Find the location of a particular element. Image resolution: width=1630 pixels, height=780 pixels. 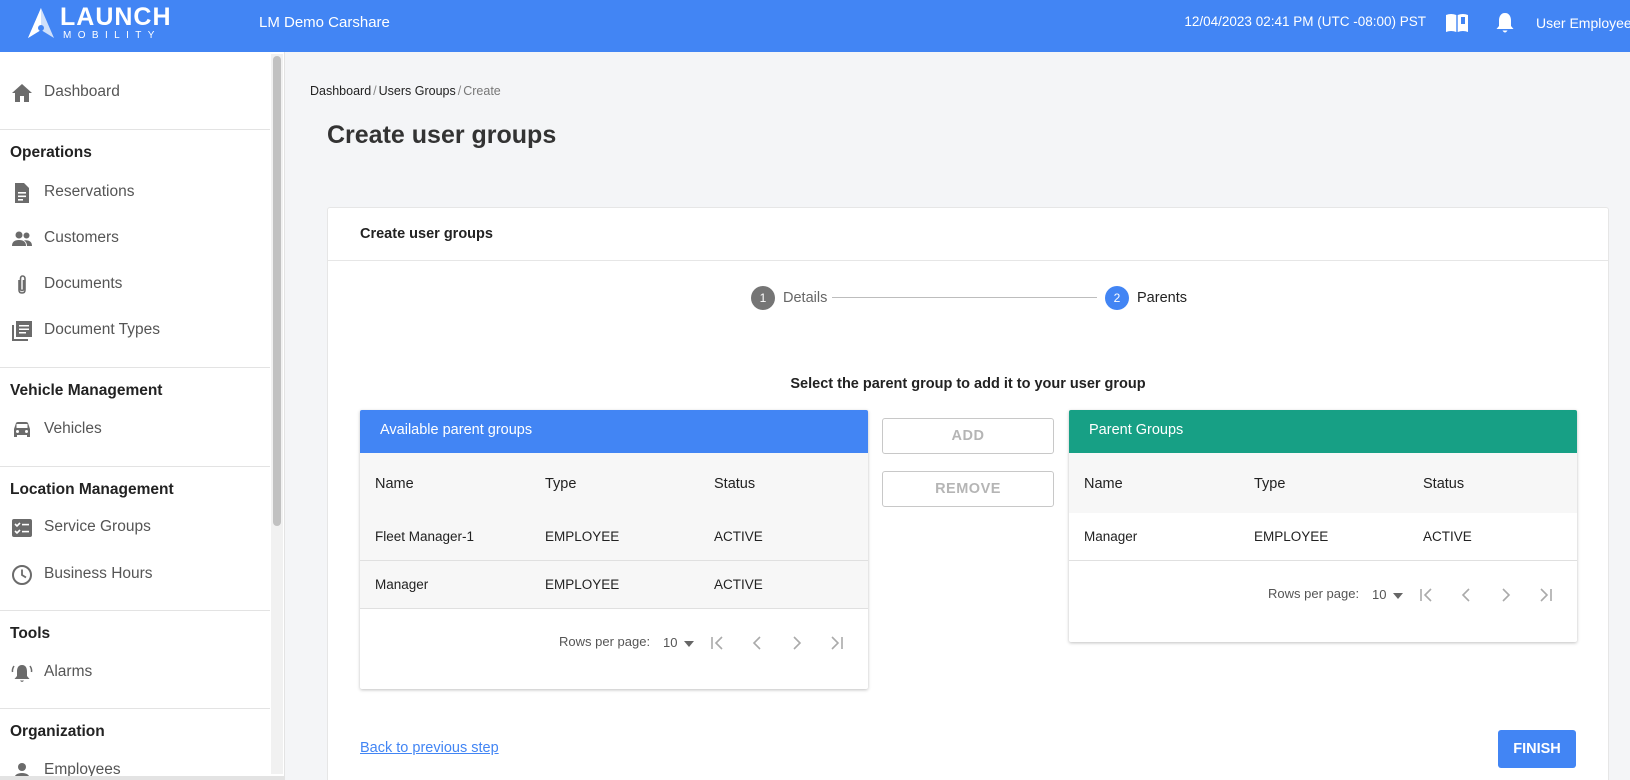

user-menu: User Employee is located at coordinates (1583, 23).